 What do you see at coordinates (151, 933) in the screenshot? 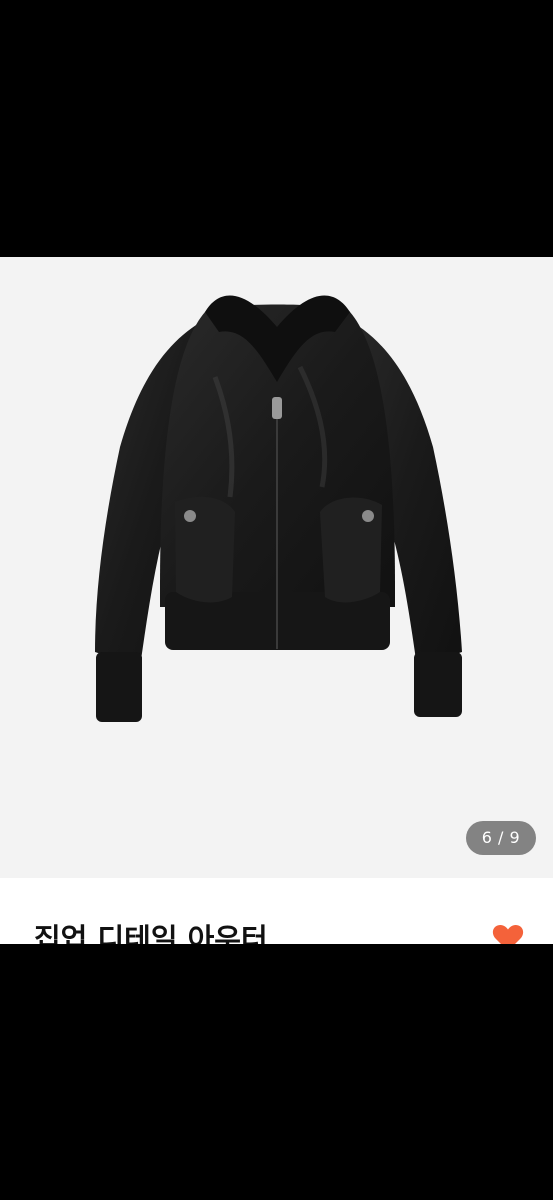
I see `product-title: 집업 디테일 아우터` at bounding box center [151, 933].